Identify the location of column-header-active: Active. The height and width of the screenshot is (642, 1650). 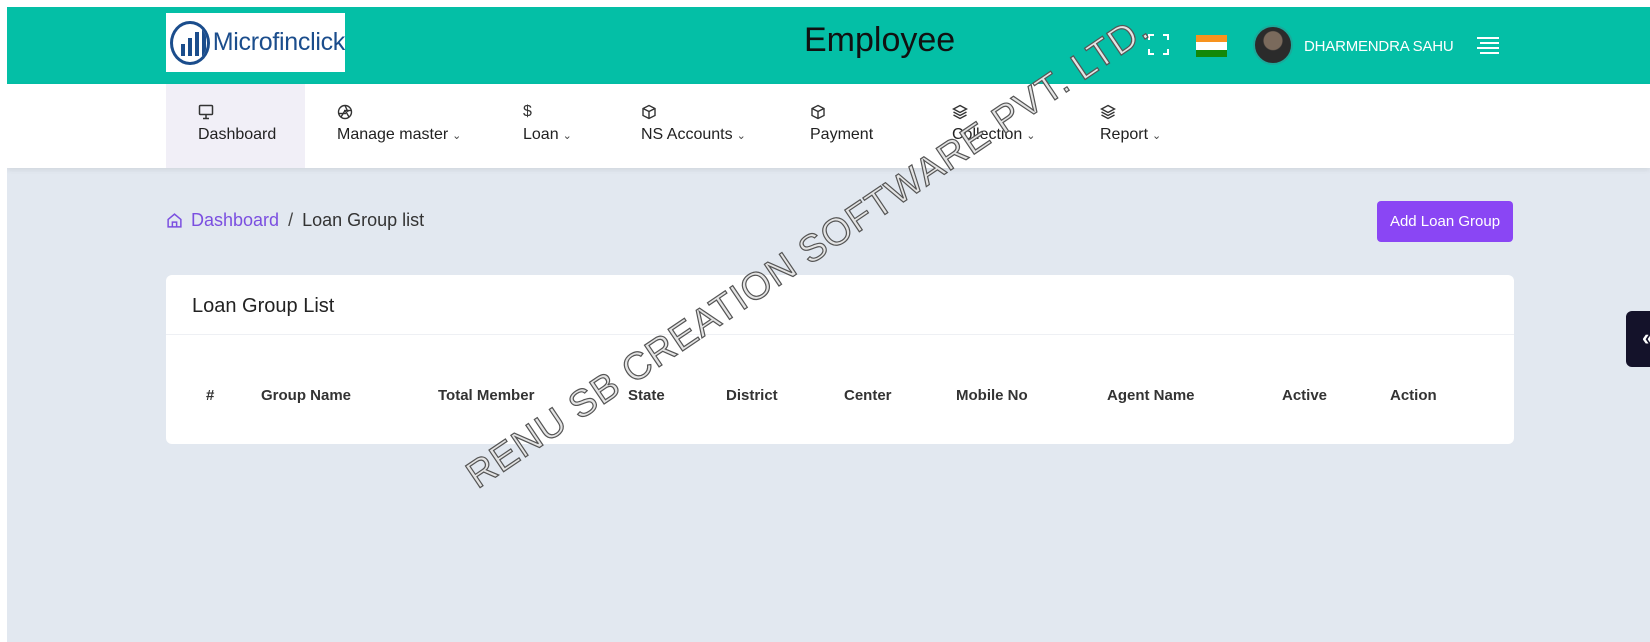
(1305, 395).